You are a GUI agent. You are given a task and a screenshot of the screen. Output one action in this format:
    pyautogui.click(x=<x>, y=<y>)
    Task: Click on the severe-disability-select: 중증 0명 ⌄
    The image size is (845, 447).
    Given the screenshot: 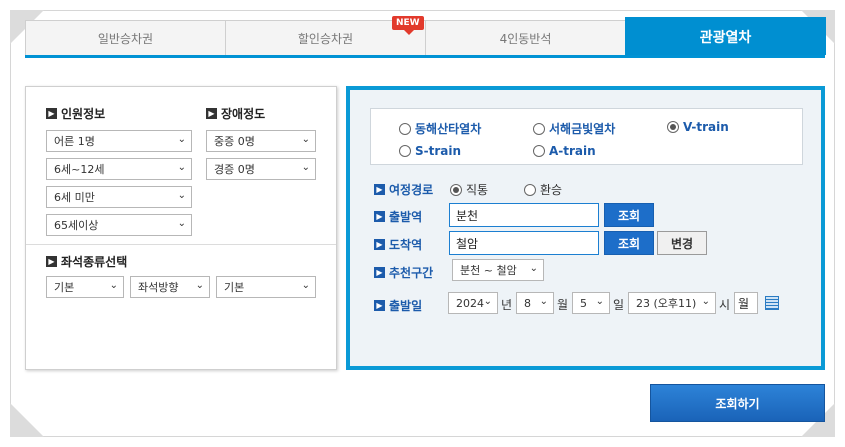 What is the action you would take?
    pyautogui.click(x=261, y=141)
    